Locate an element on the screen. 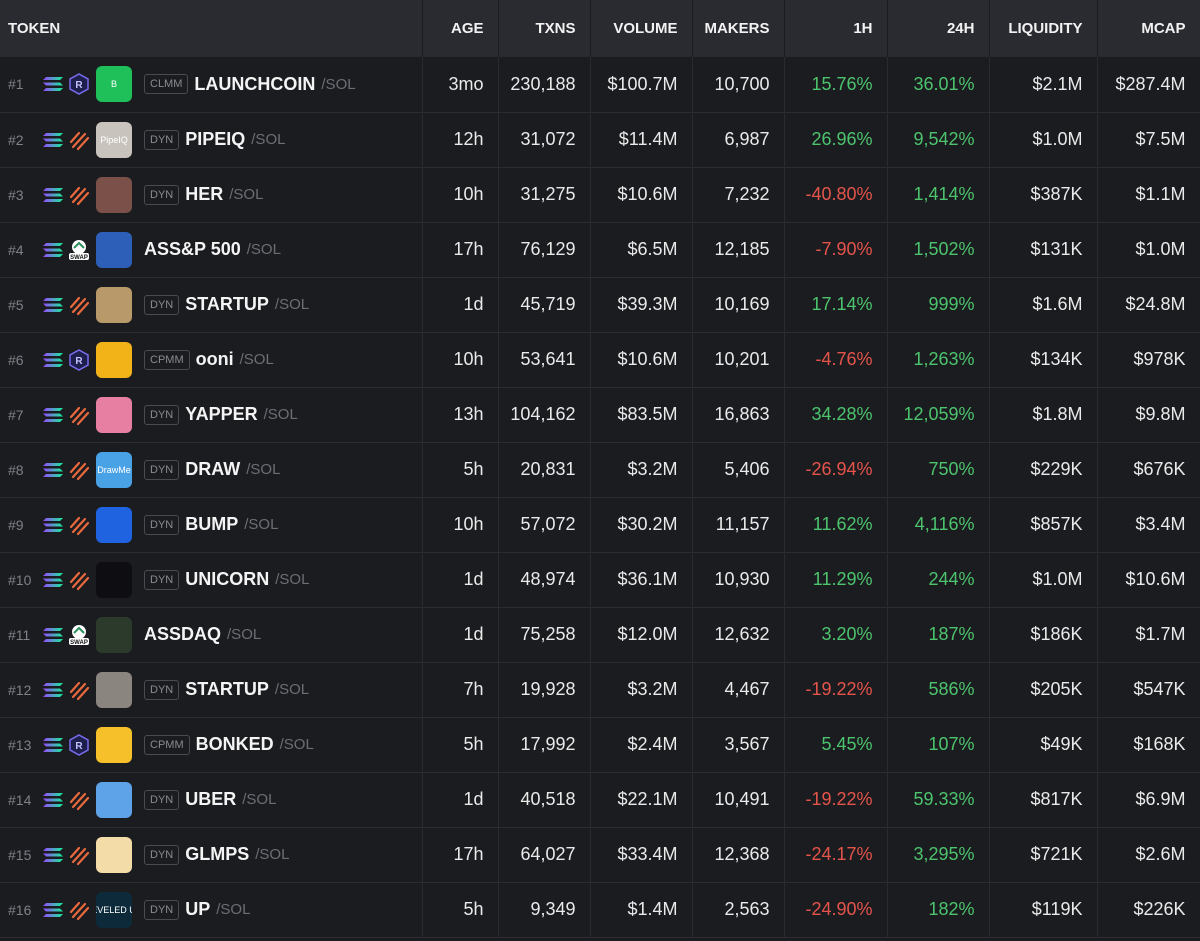  token-cell: #12 DYN STARTUP/SOL is located at coordinates (211, 689).